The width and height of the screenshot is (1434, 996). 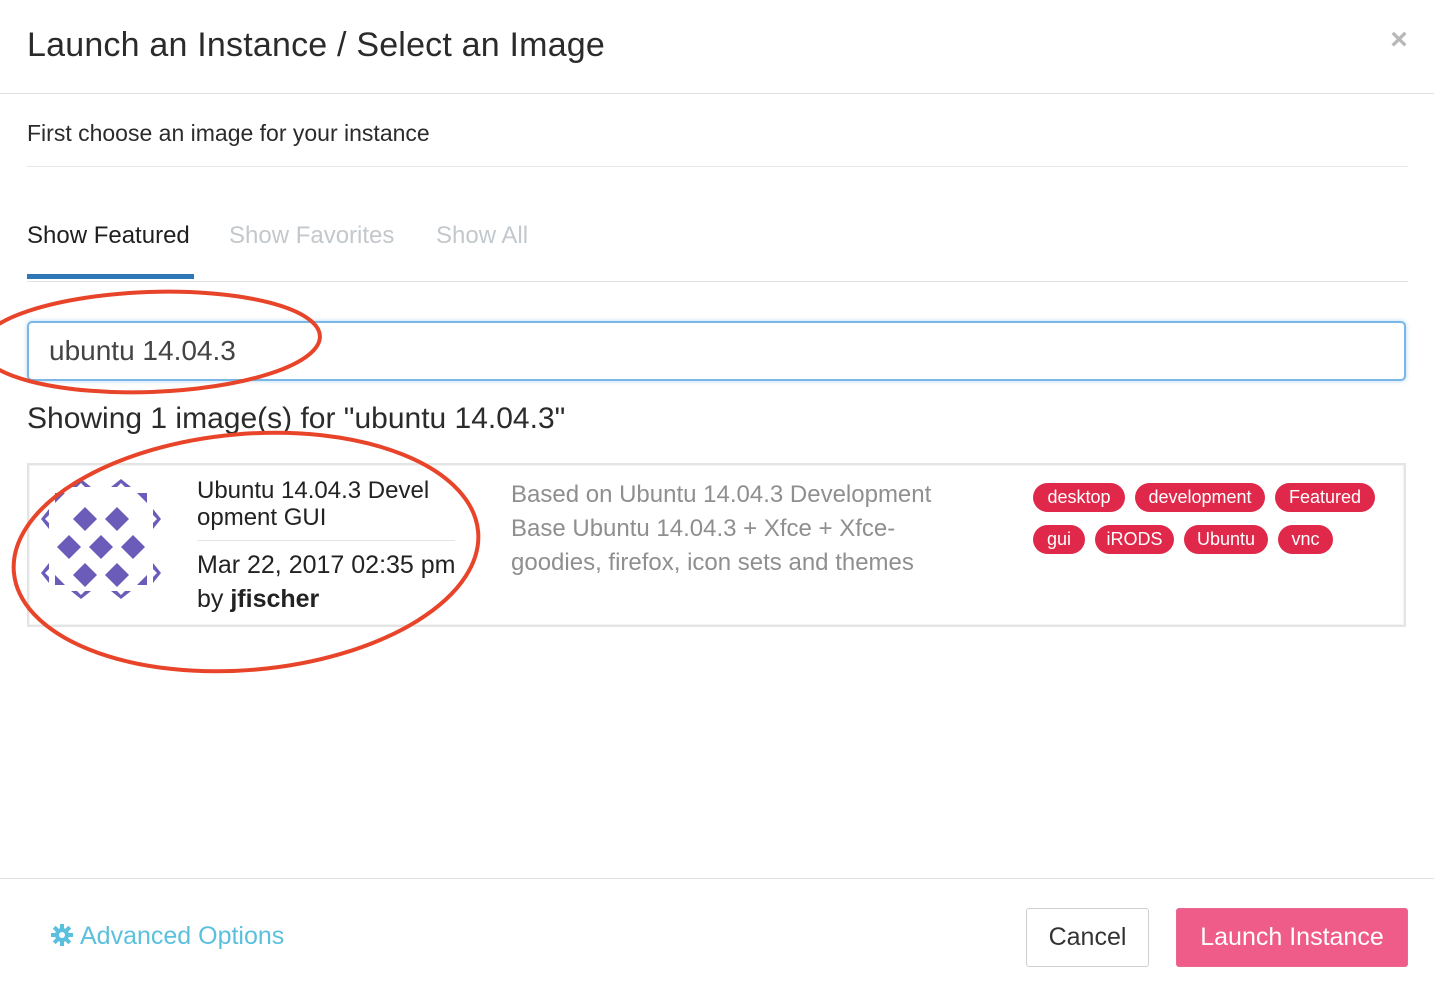 What do you see at coordinates (313, 504) in the screenshot?
I see `image-name: Ubuntu 14.04.3 Devel opment GUI` at bounding box center [313, 504].